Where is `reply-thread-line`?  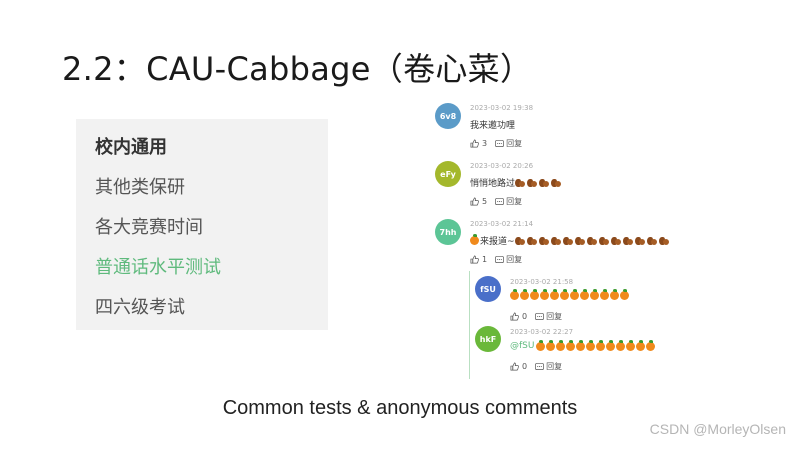 reply-thread-line is located at coordinates (469, 325).